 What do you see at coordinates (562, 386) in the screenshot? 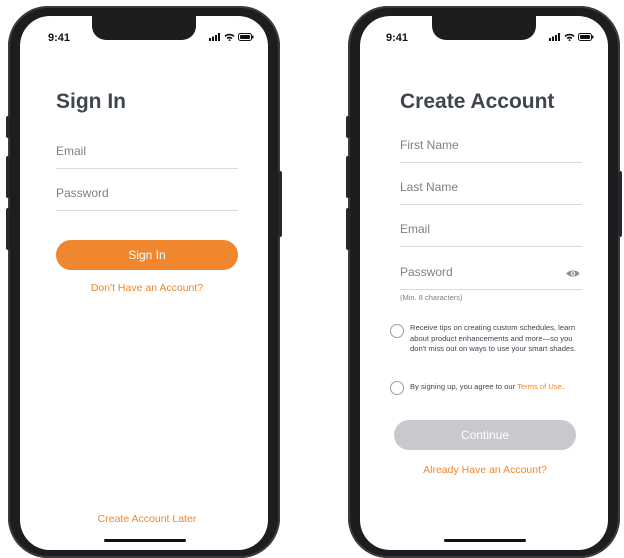
I see `terms-suffix: .` at bounding box center [562, 386].